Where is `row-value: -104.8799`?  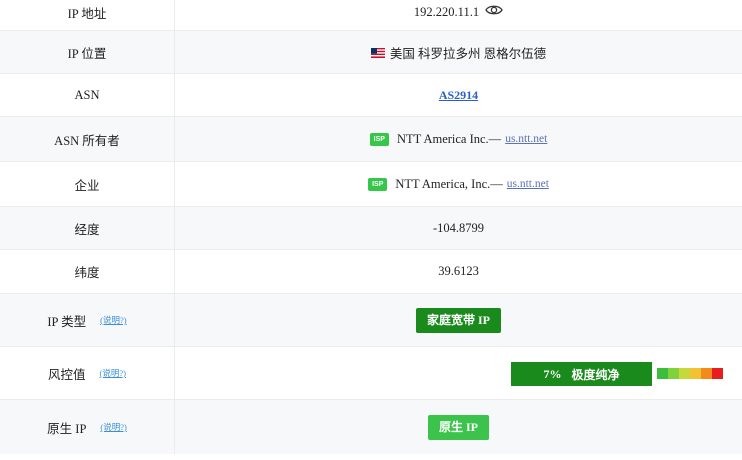 row-value: -104.8799 is located at coordinates (458, 228).